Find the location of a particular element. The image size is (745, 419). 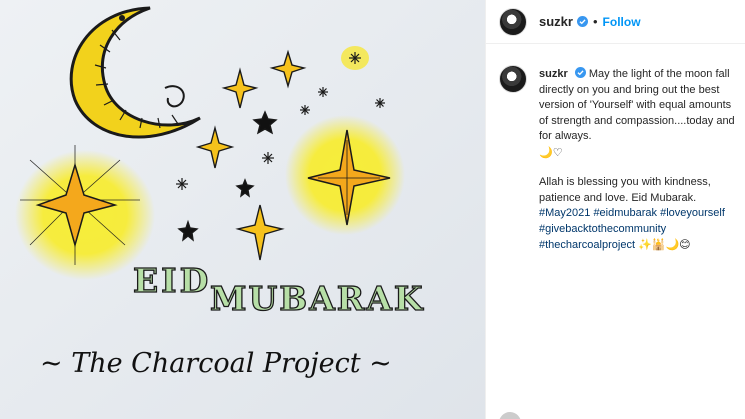

hashtag-thecharcoalproject: #thecharcoalproject is located at coordinates (587, 245).